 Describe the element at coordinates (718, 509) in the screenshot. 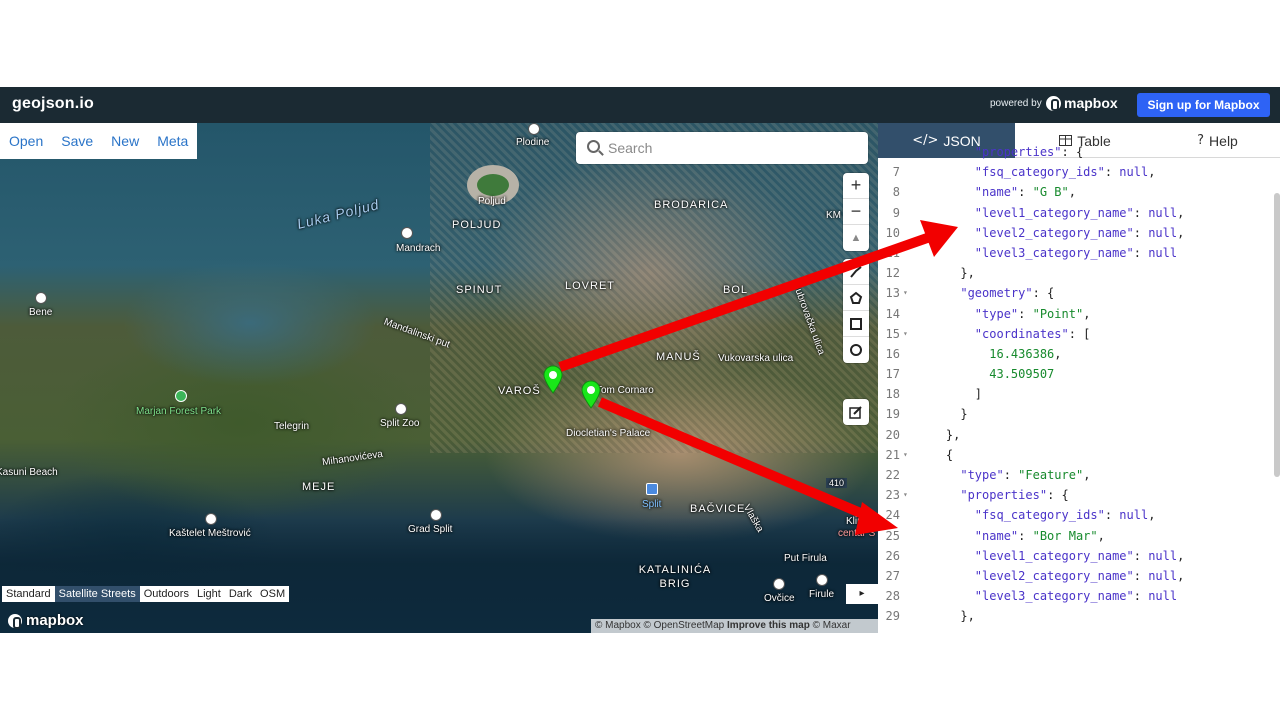

I see `map-label: BAČVICE` at that location.